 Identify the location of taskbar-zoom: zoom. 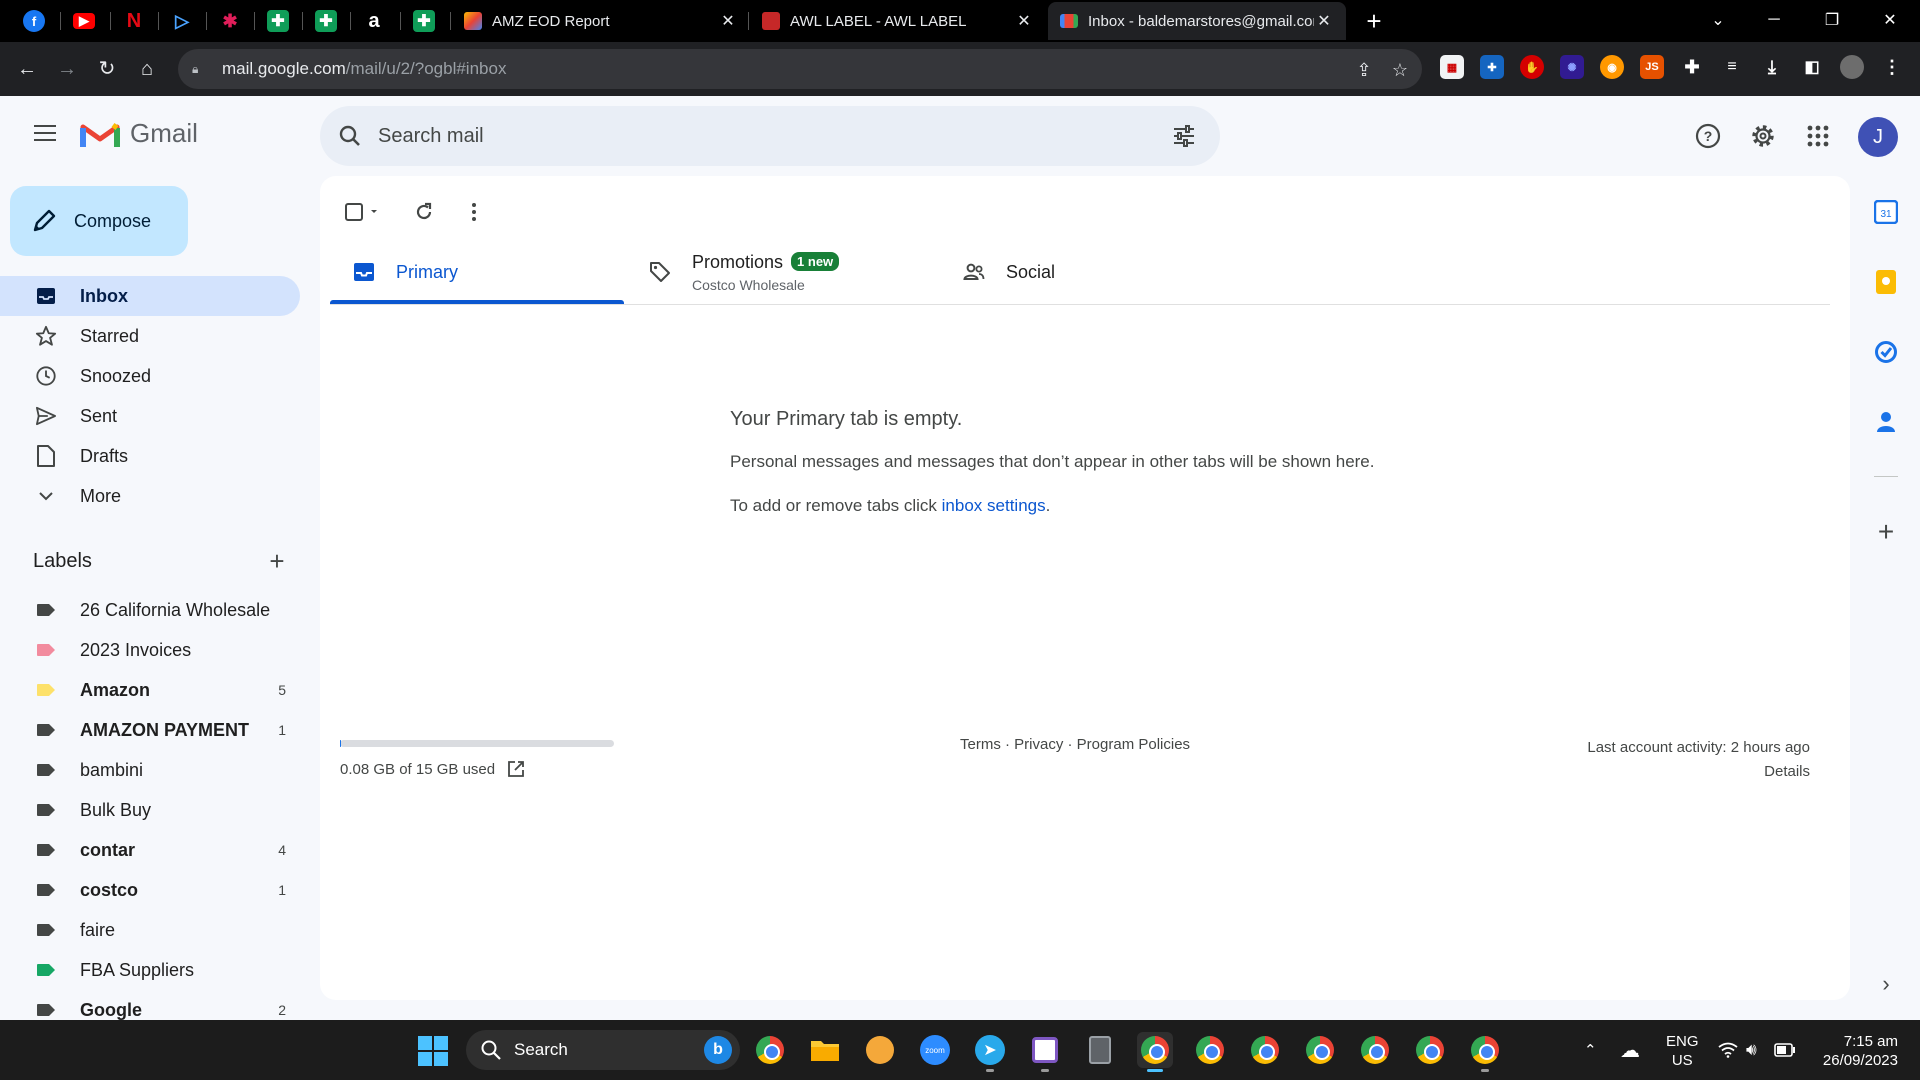
(935, 1050).